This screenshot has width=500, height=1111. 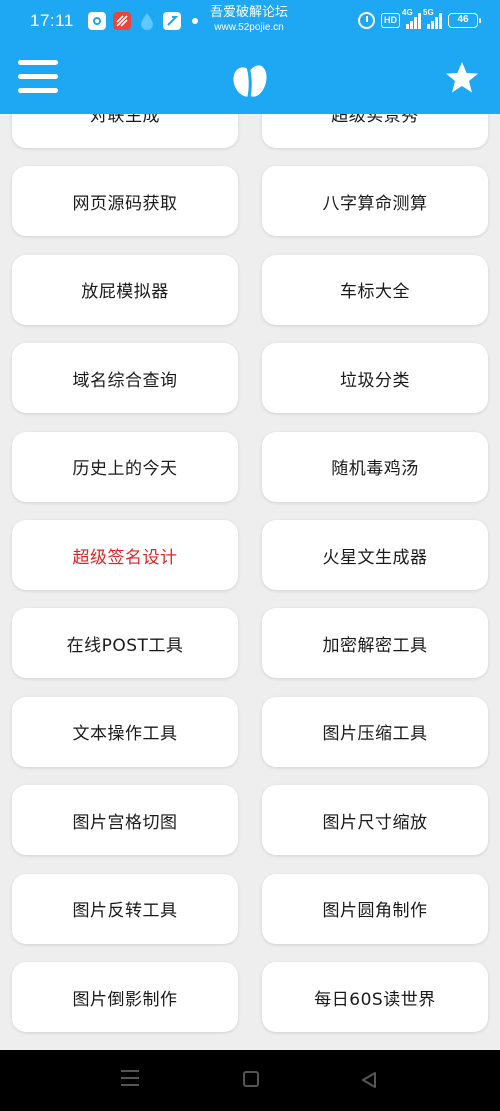 I want to click on tool-tile-label: 在线POST工具, so click(x=125, y=645).